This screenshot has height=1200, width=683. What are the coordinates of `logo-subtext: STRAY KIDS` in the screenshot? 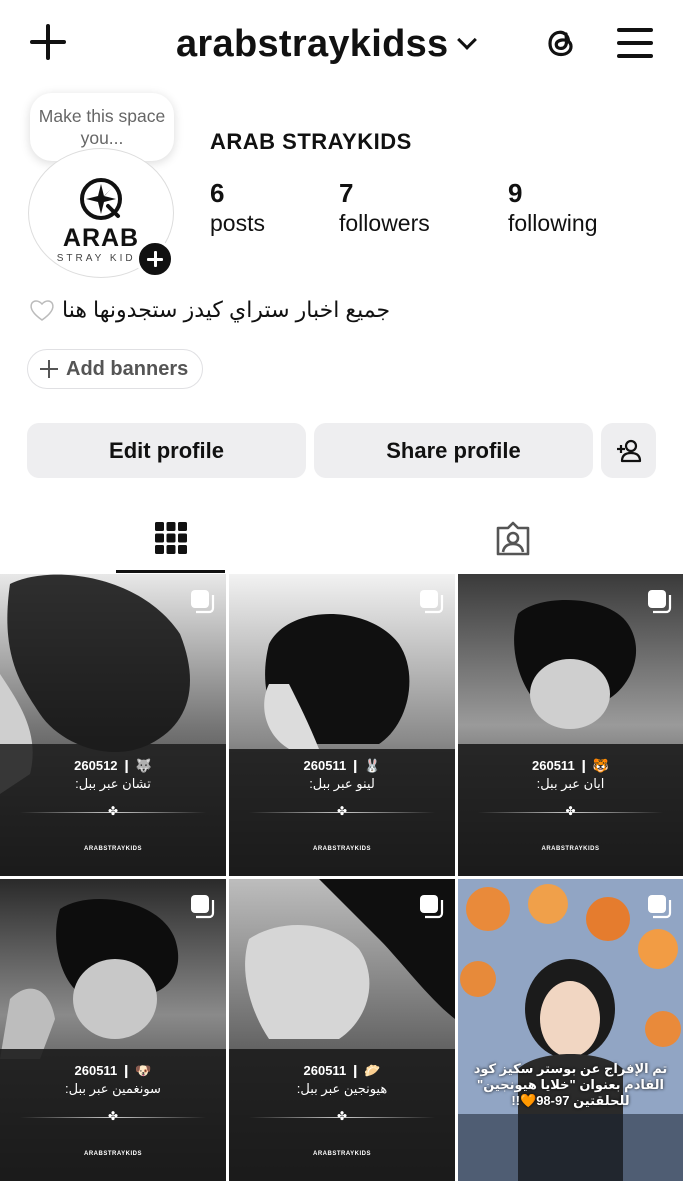 It's located at (101, 258).